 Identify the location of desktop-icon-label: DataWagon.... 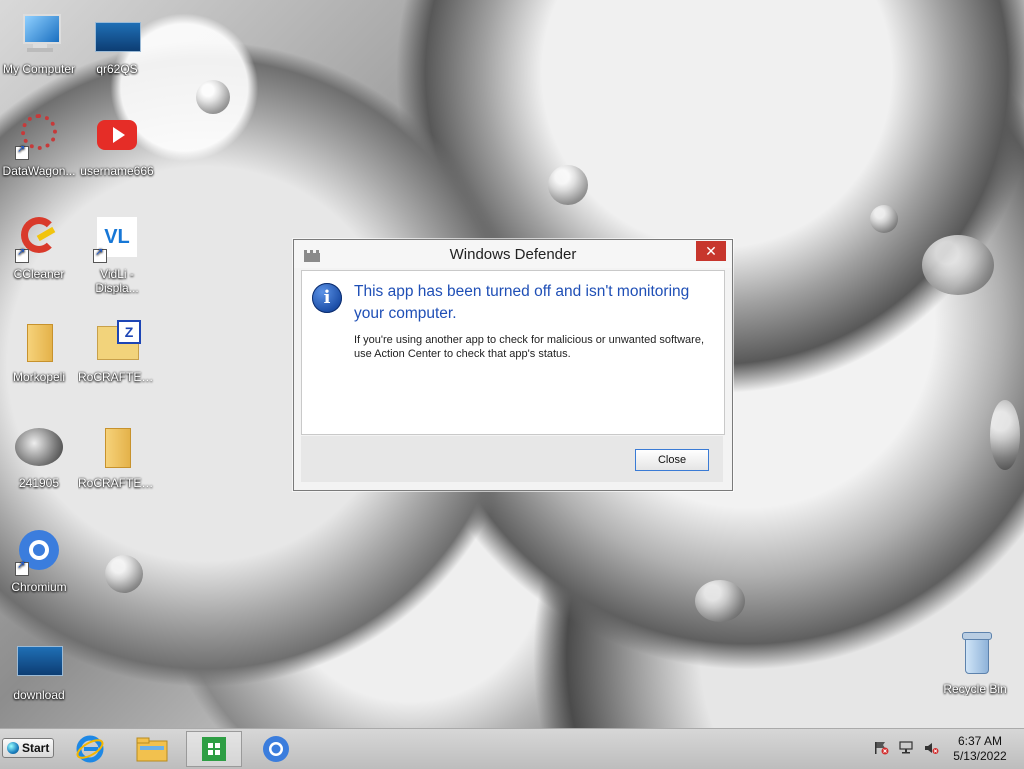
(39, 171).